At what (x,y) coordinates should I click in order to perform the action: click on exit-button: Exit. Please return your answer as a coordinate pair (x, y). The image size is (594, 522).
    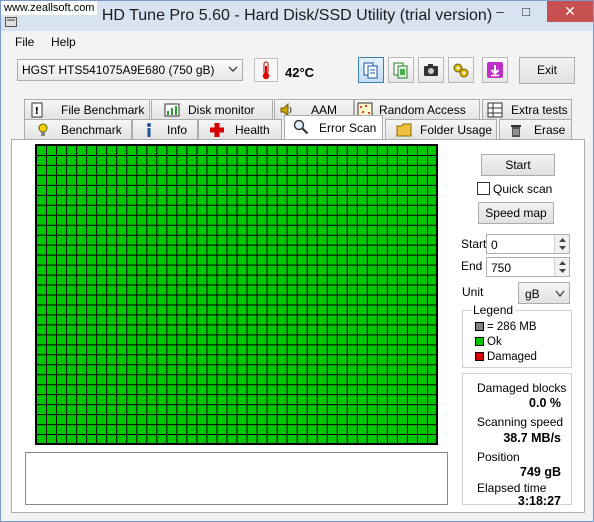
    Looking at the image, I should click on (547, 70).